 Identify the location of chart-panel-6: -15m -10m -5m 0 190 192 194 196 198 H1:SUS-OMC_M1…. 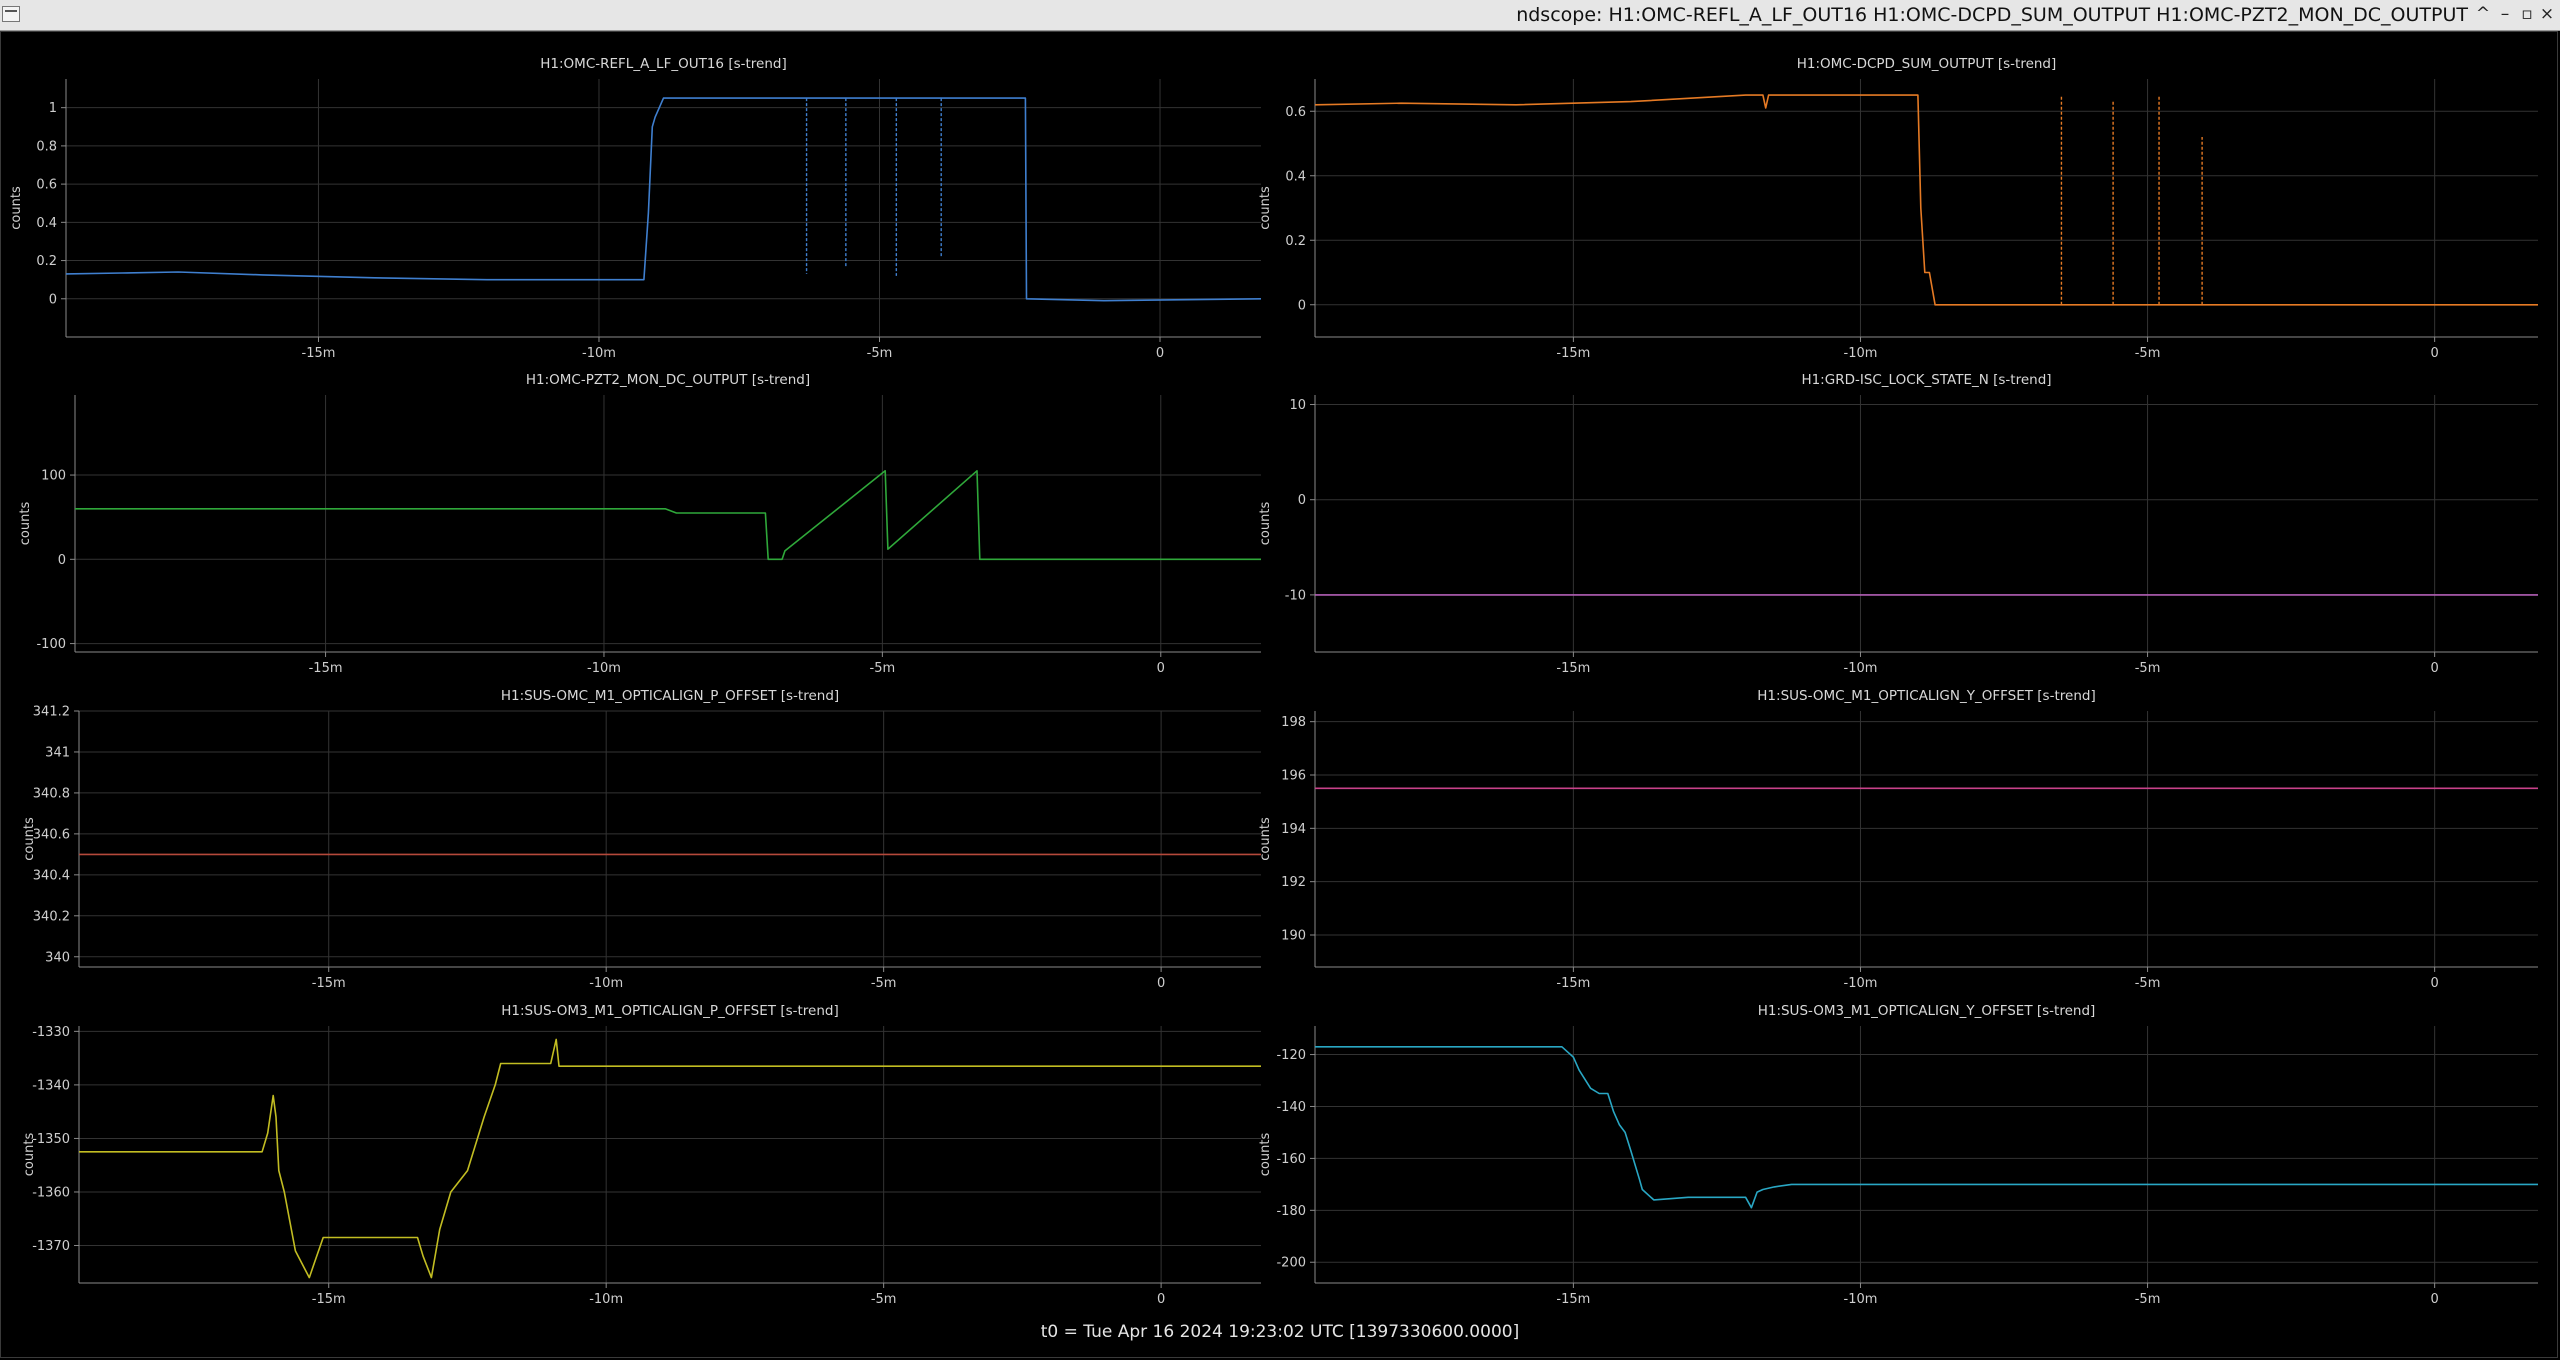
(1898, 839).